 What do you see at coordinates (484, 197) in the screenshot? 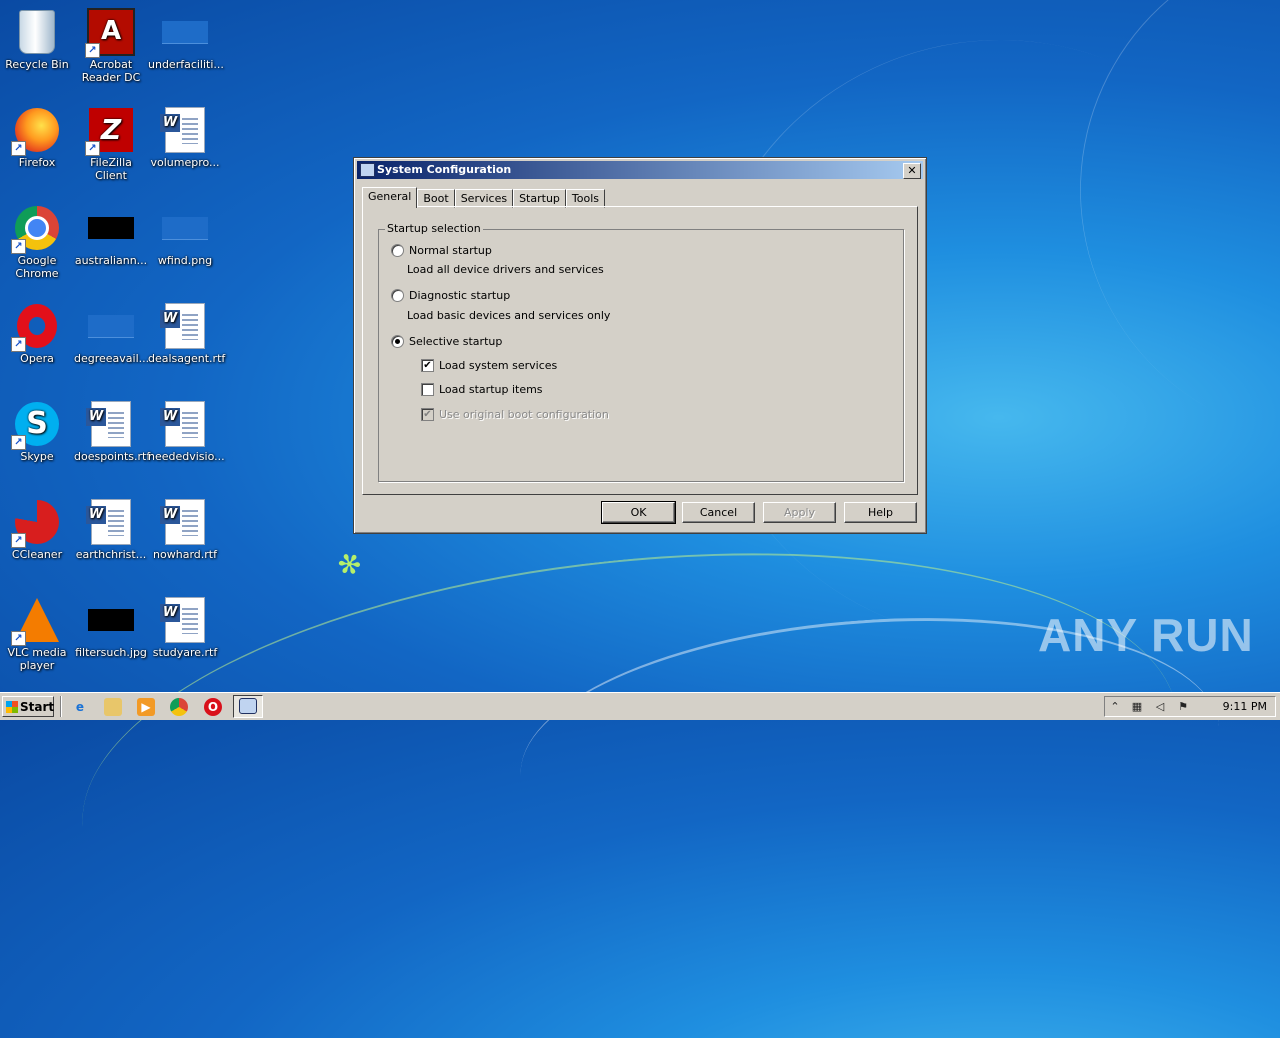
I see `tab-strip: General Boot Services Startup Tools` at bounding box center [484, 197].